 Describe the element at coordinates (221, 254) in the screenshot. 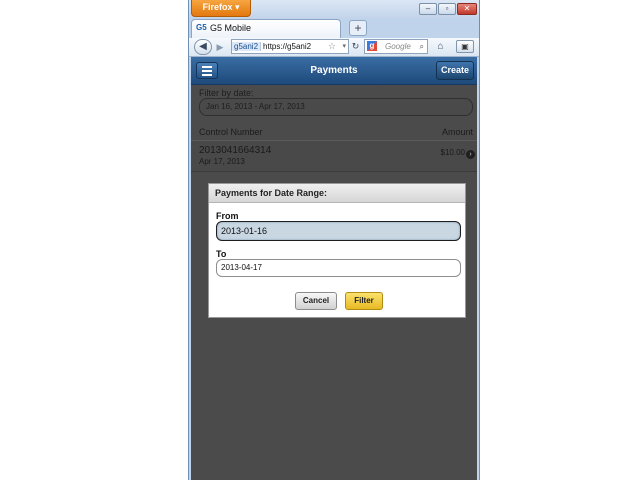

I see `to-label: To` at that location.